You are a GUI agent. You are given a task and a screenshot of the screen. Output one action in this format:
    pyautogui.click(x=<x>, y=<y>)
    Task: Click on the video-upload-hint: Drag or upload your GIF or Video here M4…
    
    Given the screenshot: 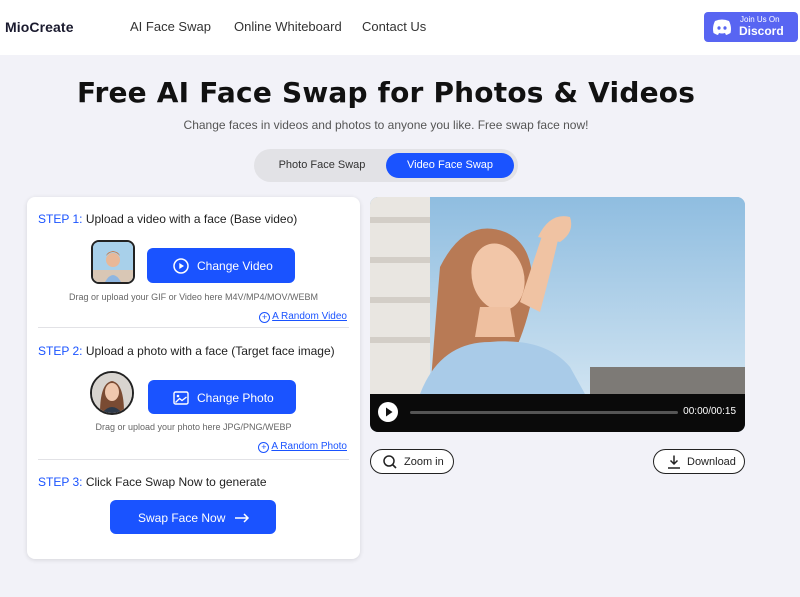 What is the action you would take?
    pyautogui.click(x=193, y=297)
    